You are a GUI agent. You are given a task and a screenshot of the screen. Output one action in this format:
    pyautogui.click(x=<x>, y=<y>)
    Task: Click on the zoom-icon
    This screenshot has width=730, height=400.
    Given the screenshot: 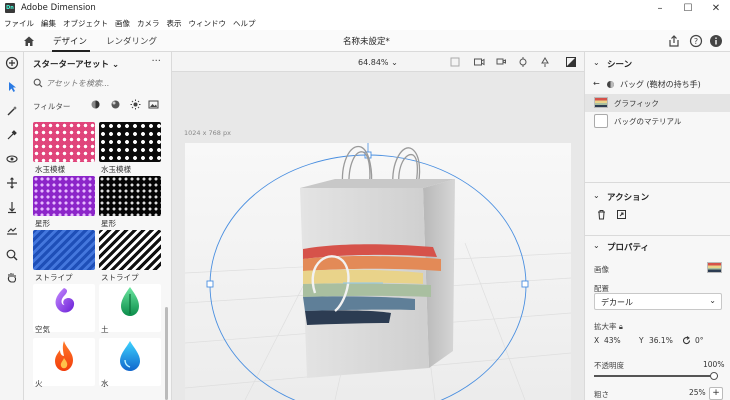 What is the action you would take?
    pyautogui.click(x=12, y=255)
    